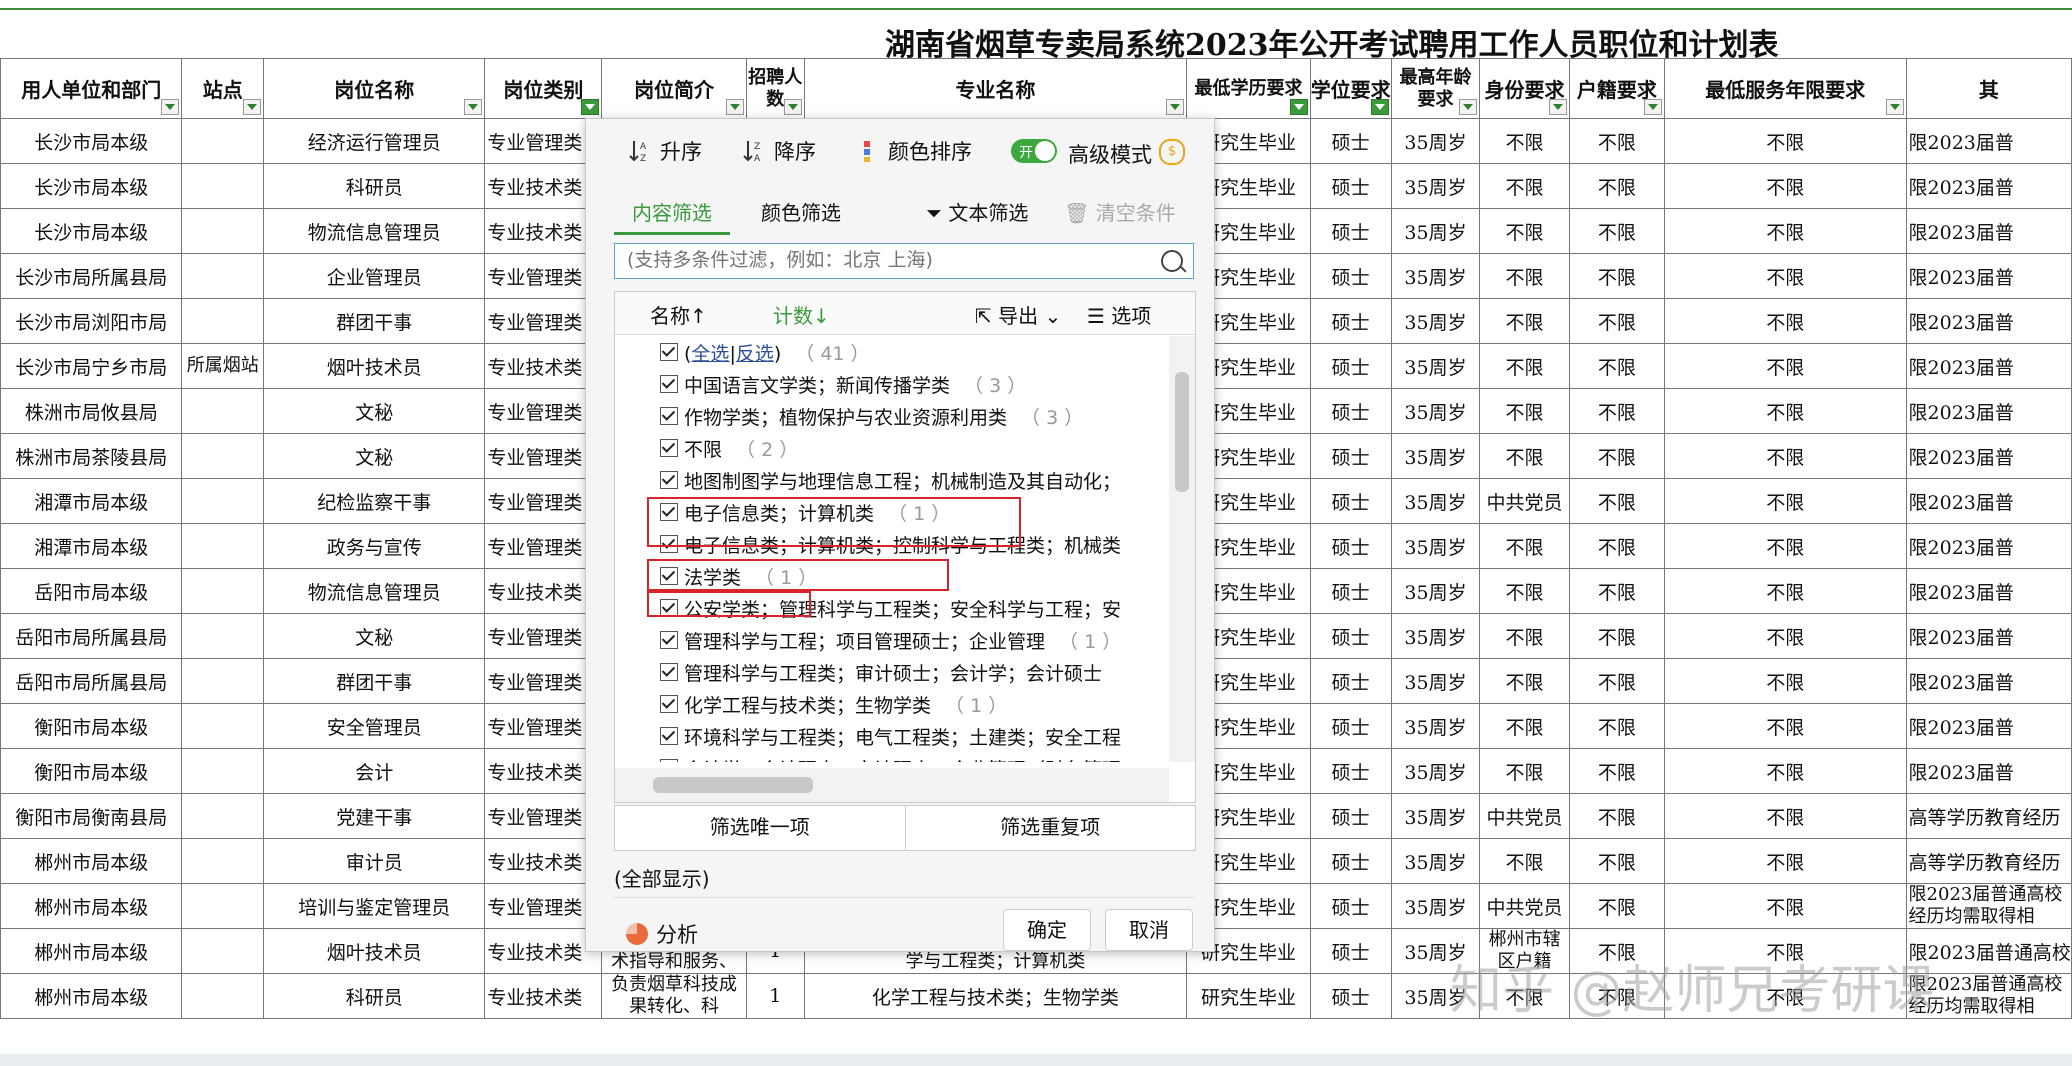 This screenshot has width=2072, height=1066. What do you see at coordinates (904, 261) in the screenshot?
I see `filter-search-box` at bounding box center [904, 261].